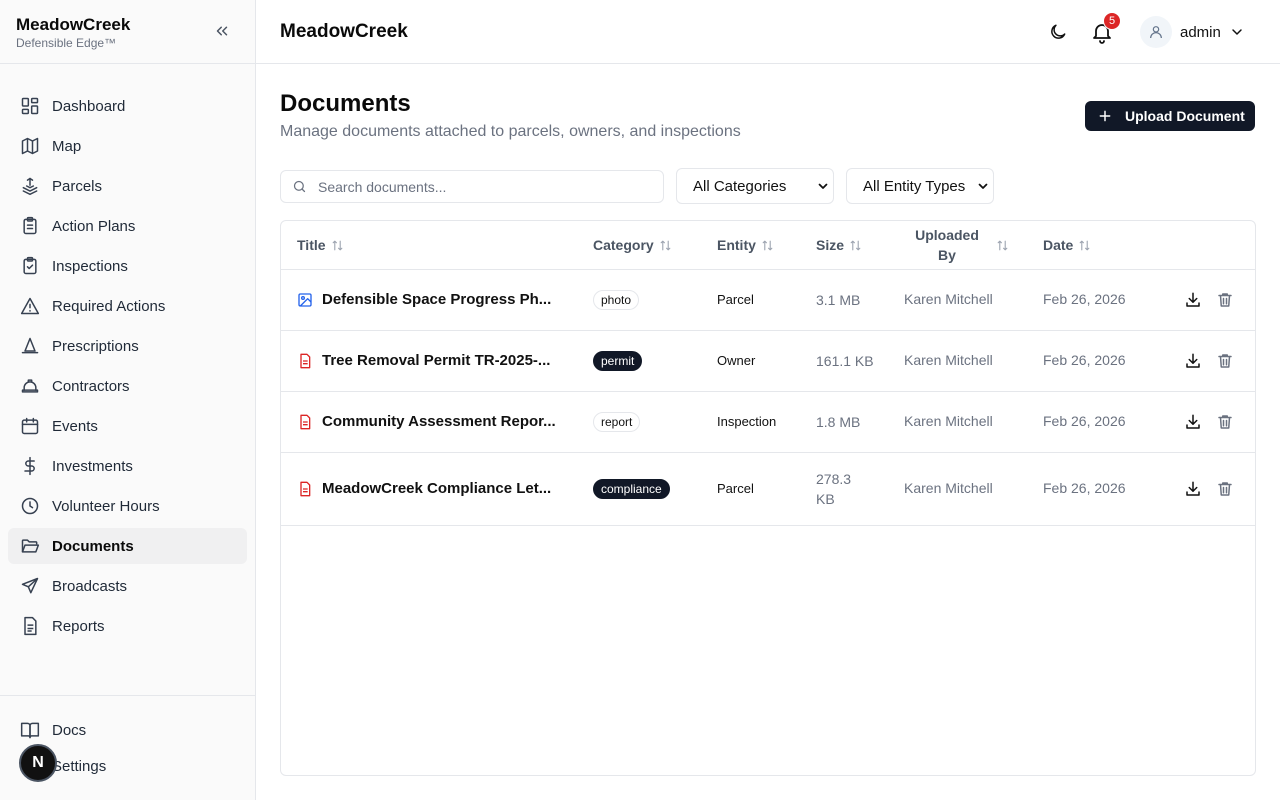 The width and height of the screenshot is (1280, 800). What do you see at coordinates (30, 546) in the screenshot?
I see `folder-open-icon` at bounding box center [30, 546].